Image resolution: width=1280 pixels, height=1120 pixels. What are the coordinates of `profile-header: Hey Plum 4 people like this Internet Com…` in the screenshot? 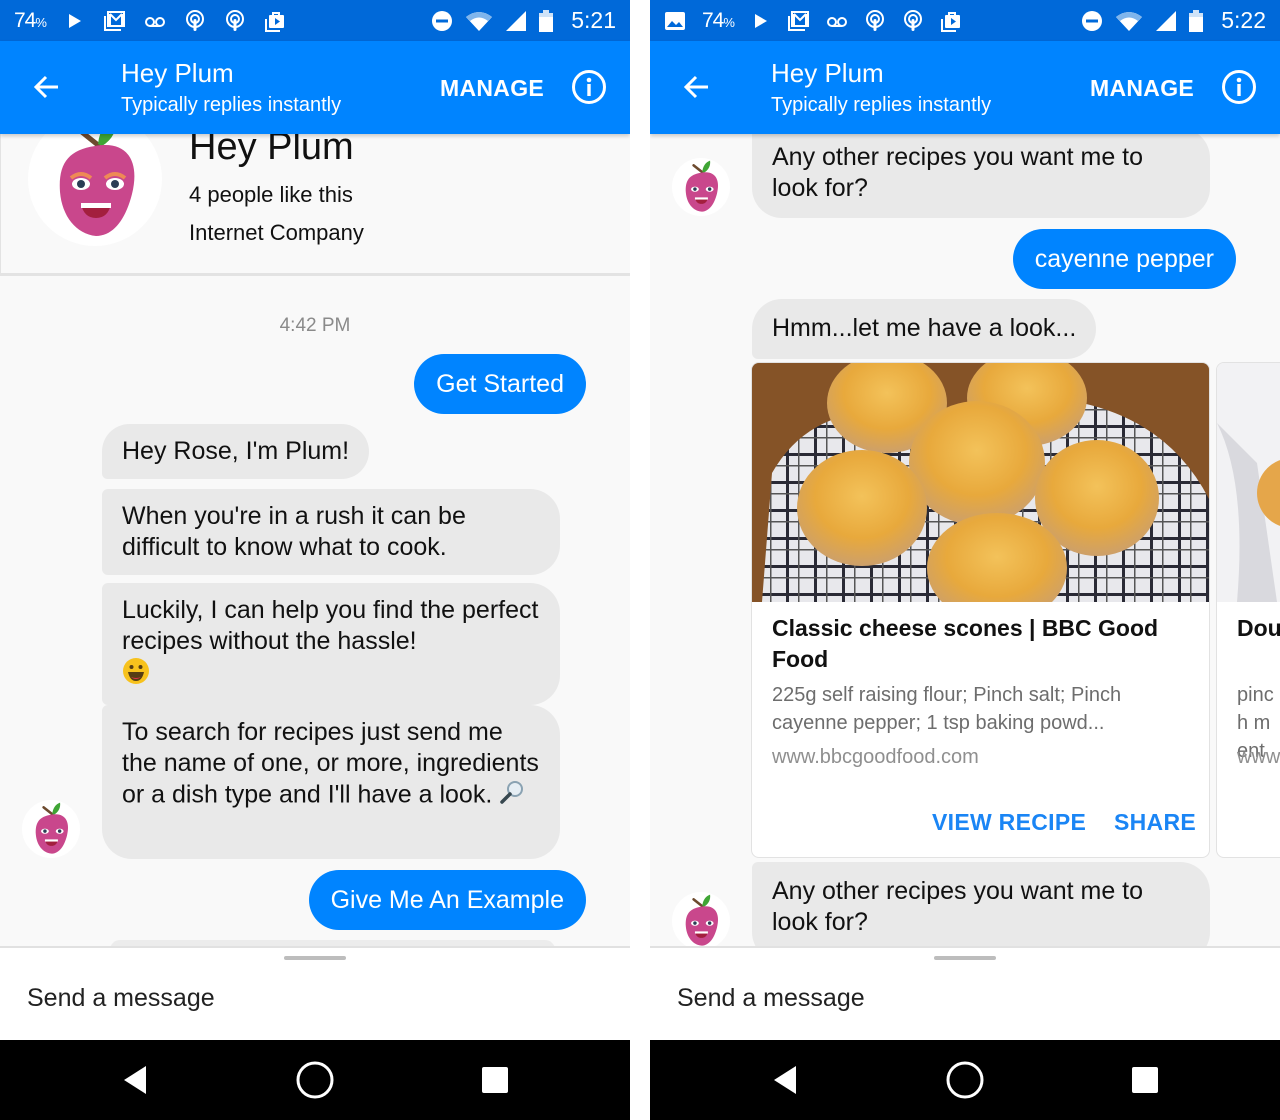 It's located at (315, 205).